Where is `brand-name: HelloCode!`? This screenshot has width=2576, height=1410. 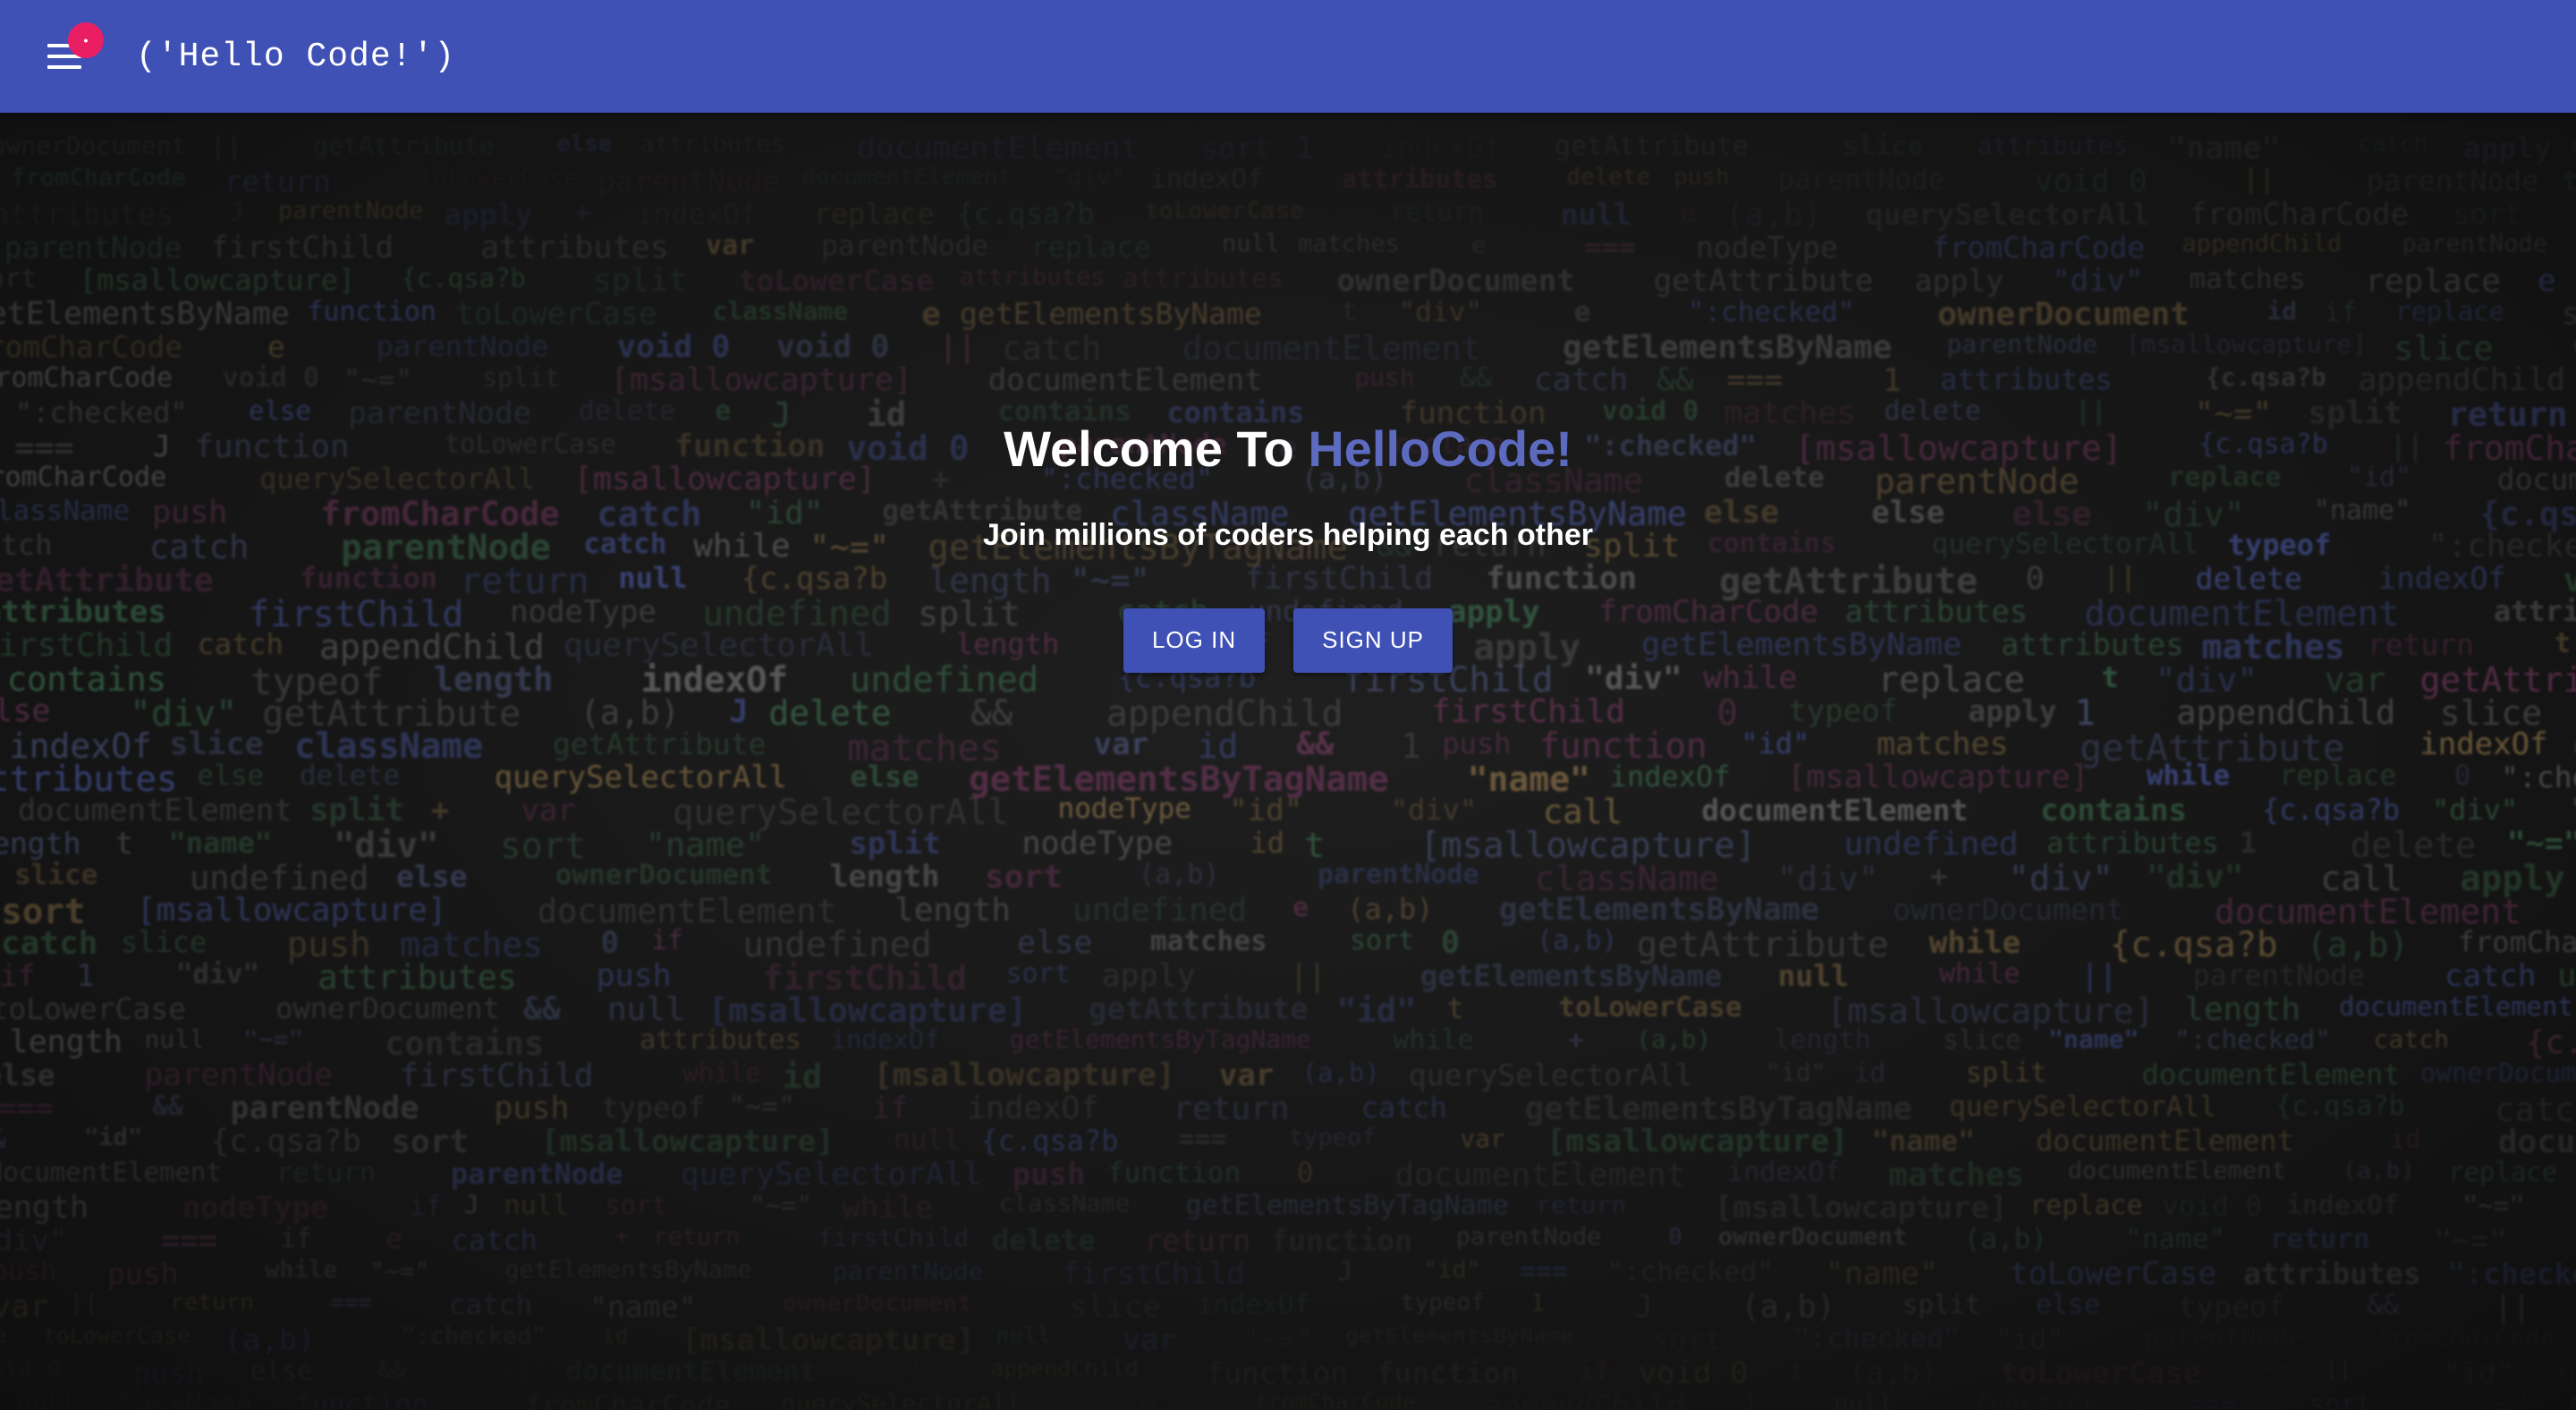 brand-name: HelloCode! is located at coordinates (1440, 448).